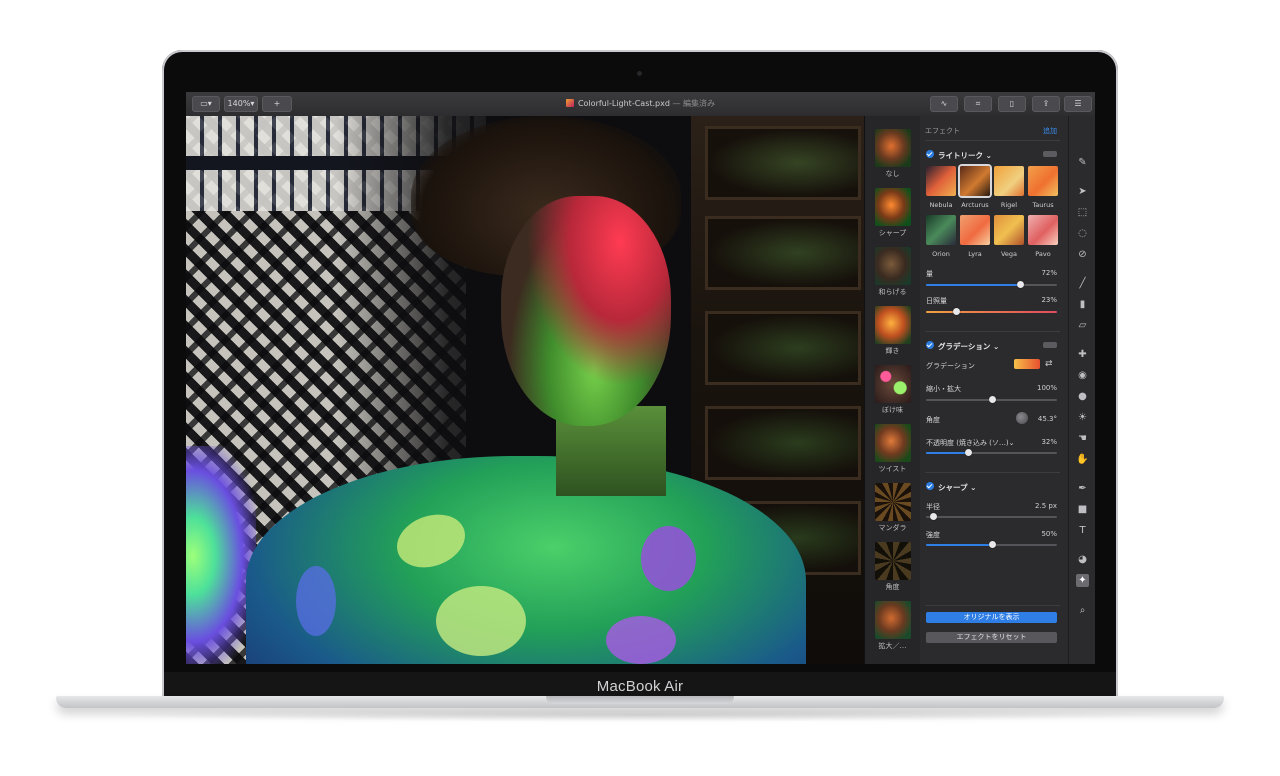 The image size is (1280, 776). What do you see at coordinates (1082, 488) in the screenshot?
I see `pen-icon: ✒` at bounding box center [1082, 488].